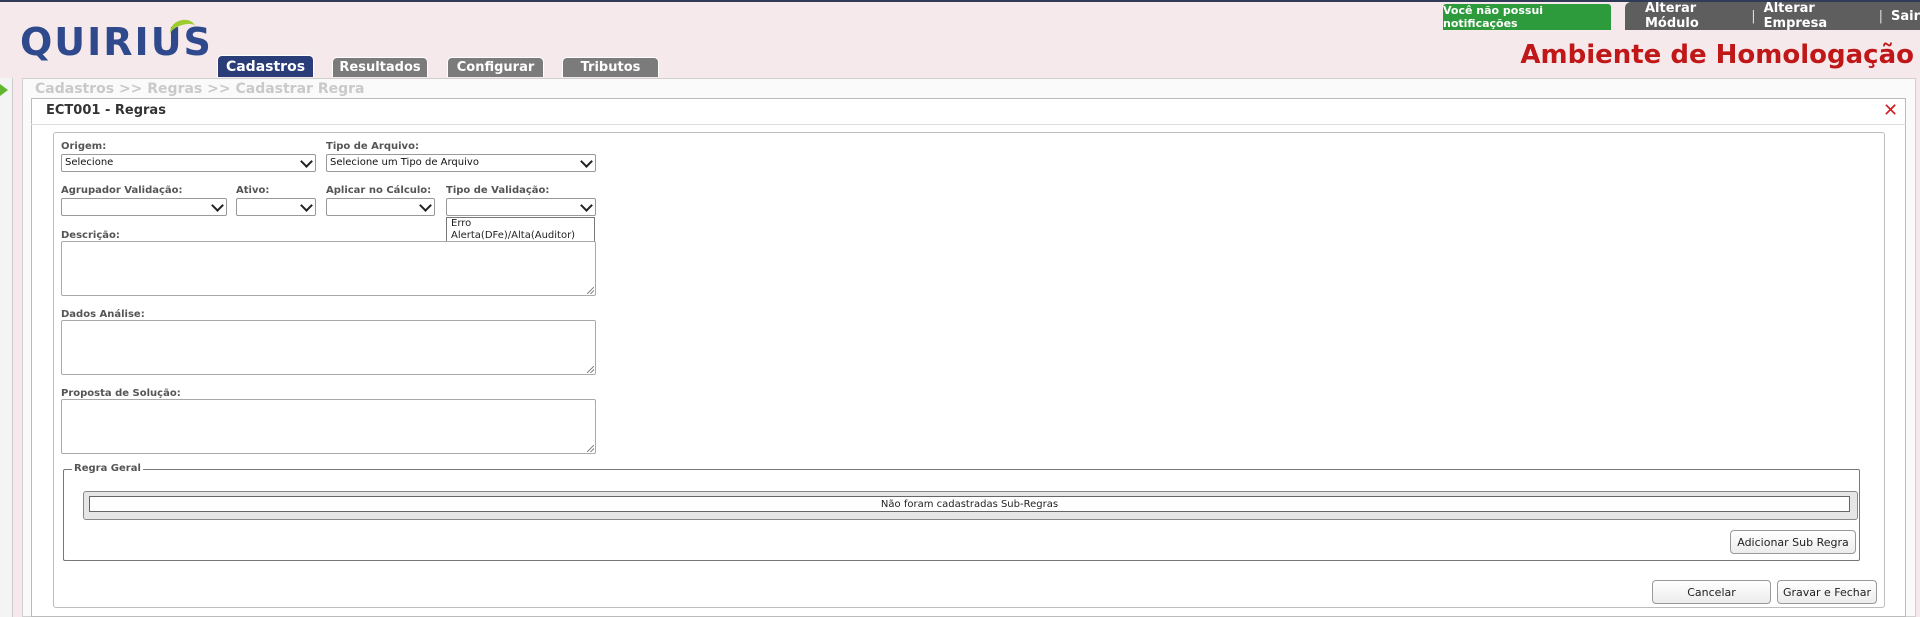 The height and width of the screenshot is (617, 1920). What do you see at coordinates (380, 67) in the screenshot?
I see `tab-resultados: Resultados` at bounding box center [380, 67].